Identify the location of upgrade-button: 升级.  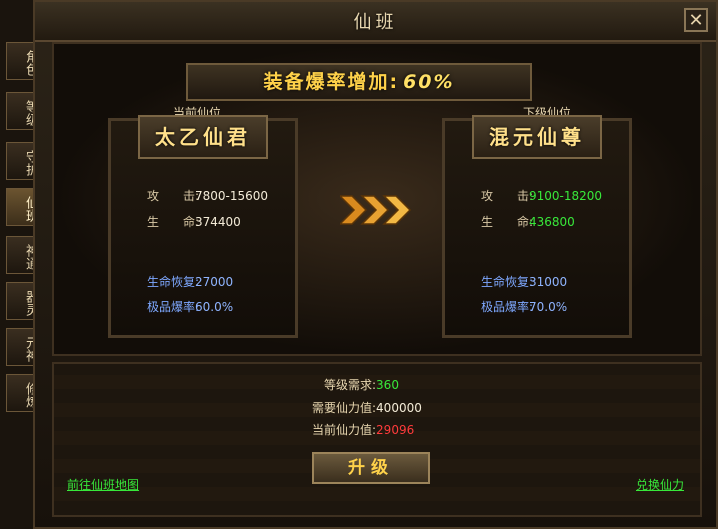
(371, 468).